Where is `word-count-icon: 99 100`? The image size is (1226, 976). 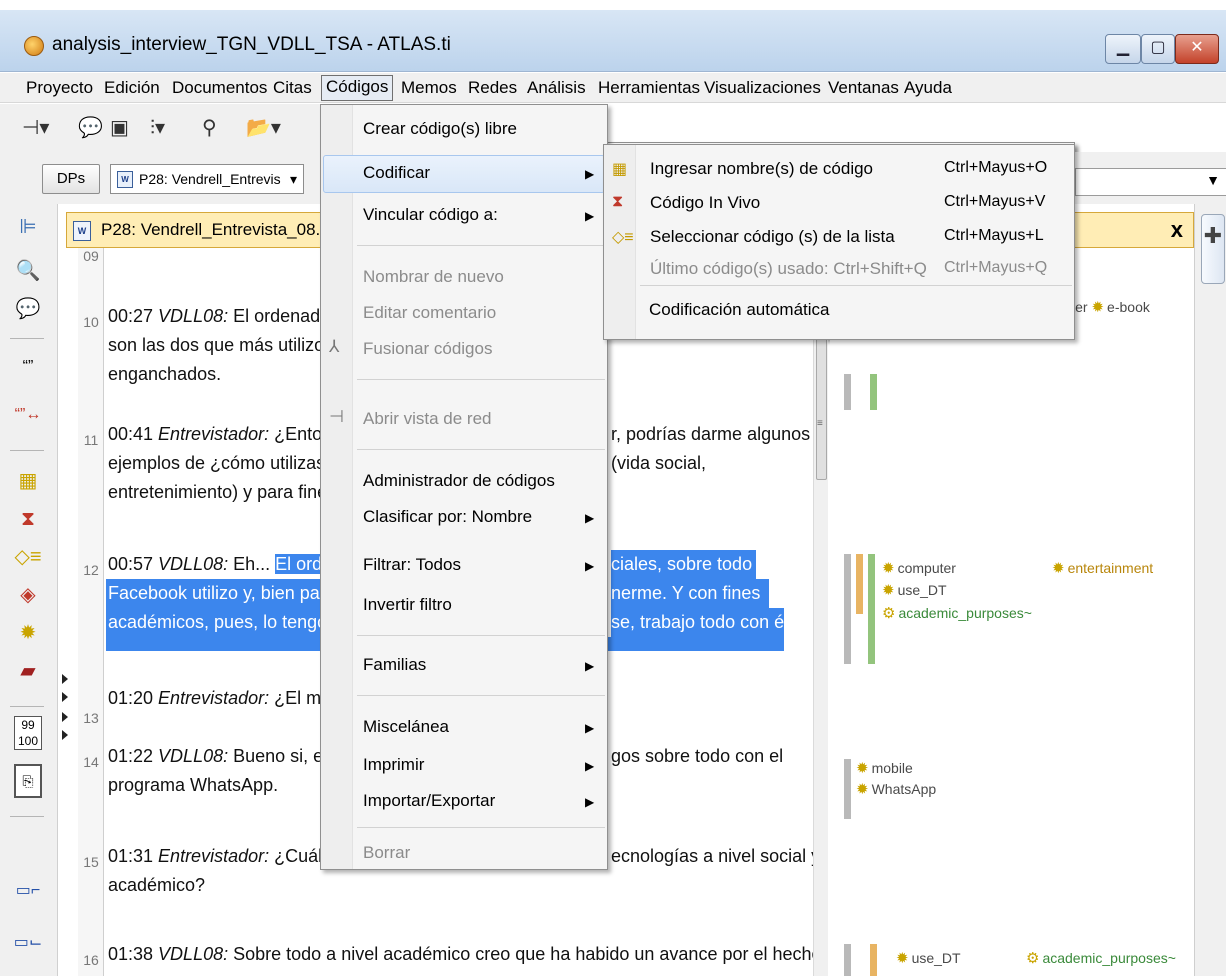 word-count-icon: 99 100 is located at coordinates (28, 733).